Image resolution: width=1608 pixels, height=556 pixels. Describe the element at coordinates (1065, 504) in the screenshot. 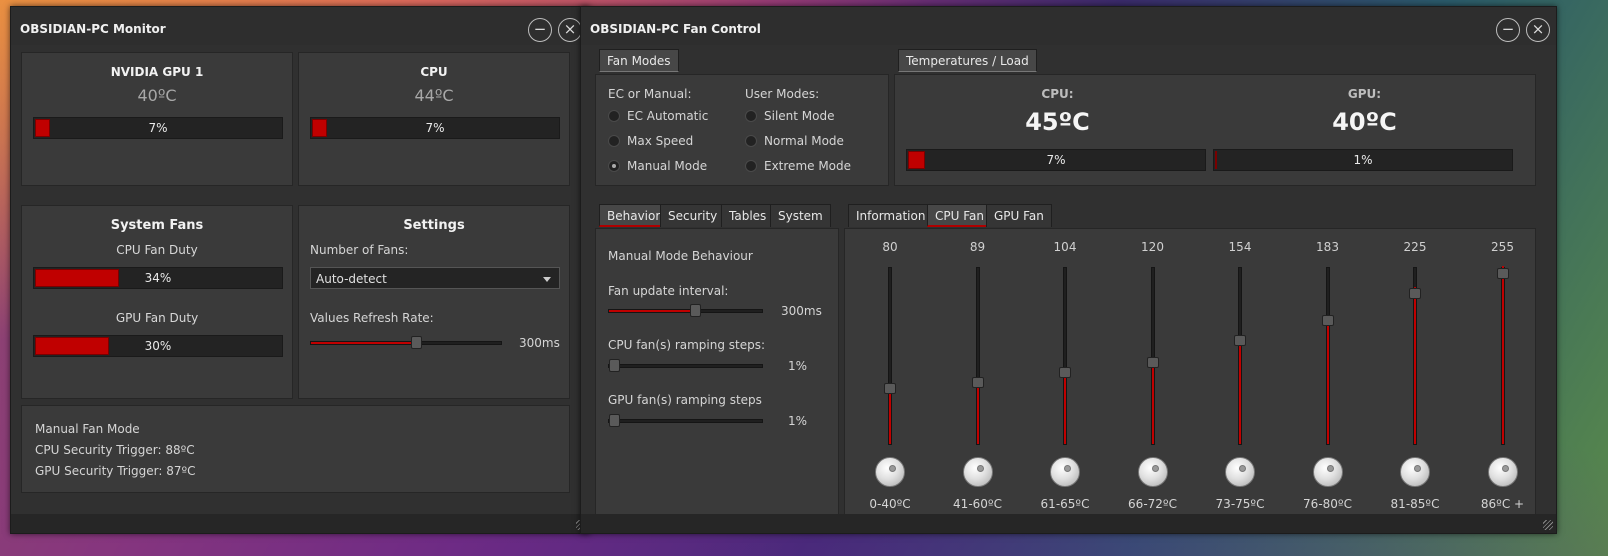

I see `curve-point-range: 61-65ºC` at that location.